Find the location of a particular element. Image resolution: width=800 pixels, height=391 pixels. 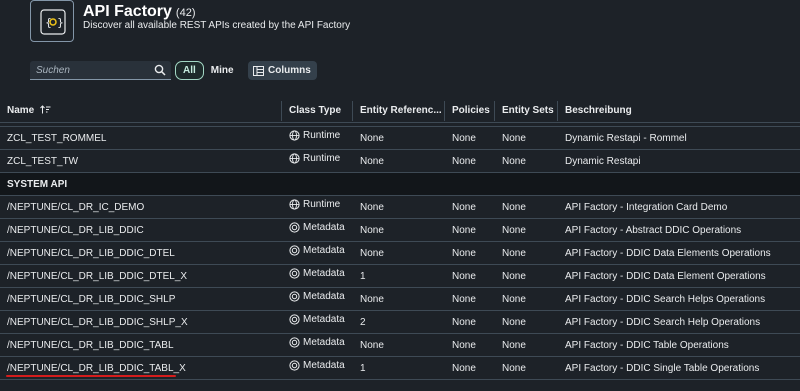

title-row: API Factory (42) is located at coordinates (139, 12).